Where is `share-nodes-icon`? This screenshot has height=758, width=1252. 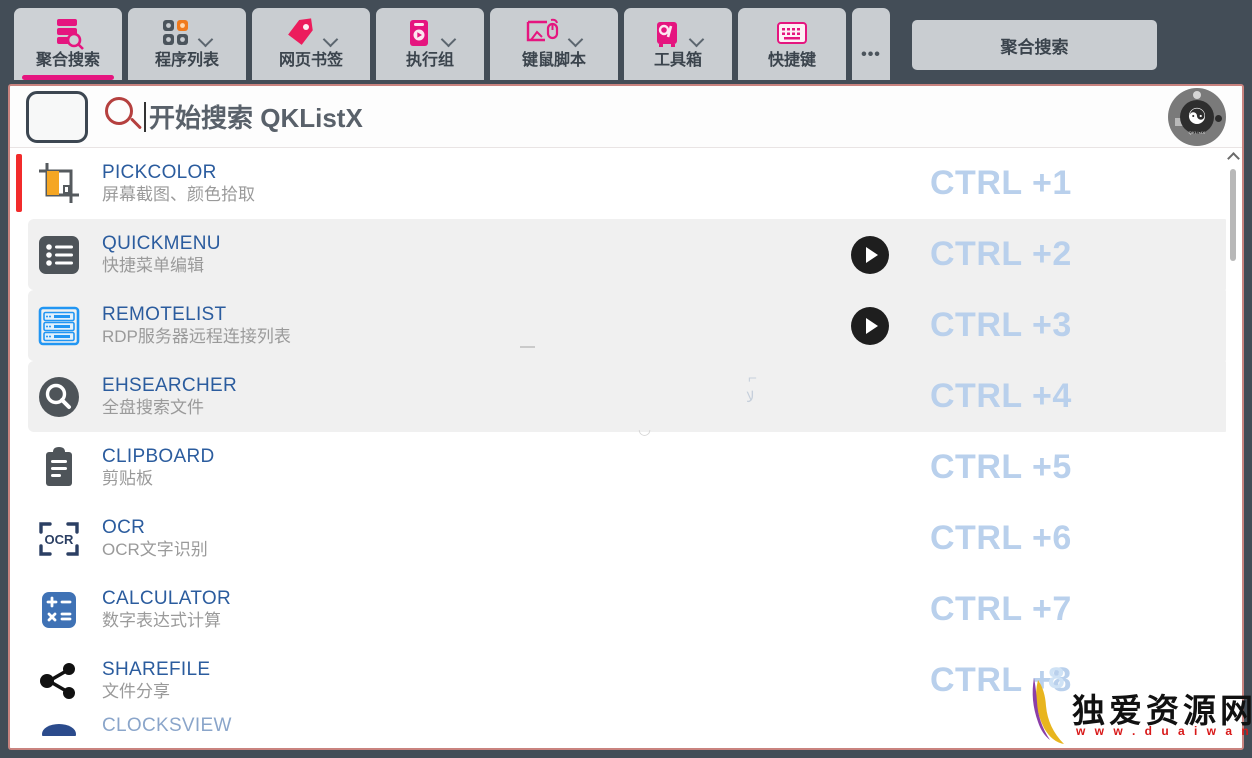
share-nodes-icon is located at coordinates (59, 681).